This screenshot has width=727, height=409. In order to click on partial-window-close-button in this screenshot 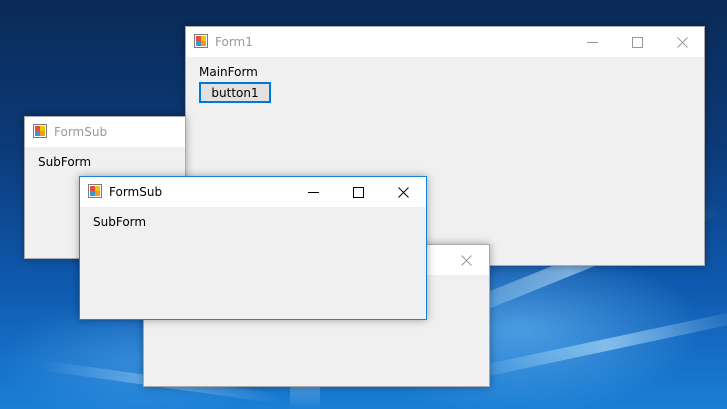, I will do `click(466, 260)`.